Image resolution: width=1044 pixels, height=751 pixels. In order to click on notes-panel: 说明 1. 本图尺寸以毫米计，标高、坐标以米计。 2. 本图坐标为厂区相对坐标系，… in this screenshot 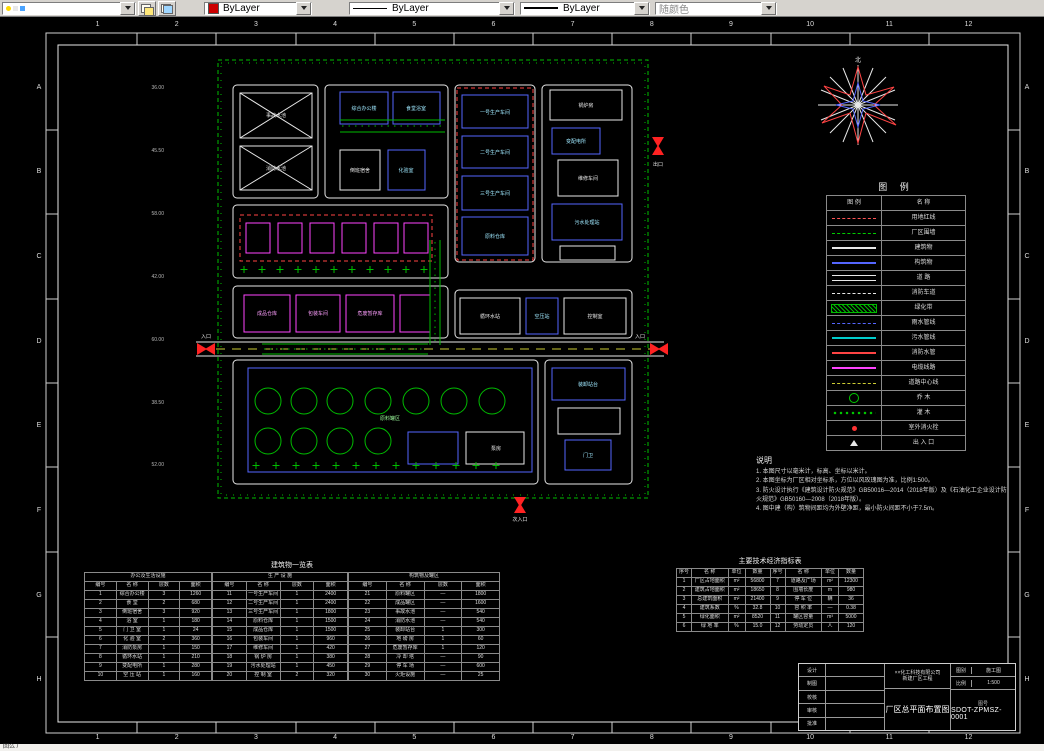, I will do `click(884, 484)`.